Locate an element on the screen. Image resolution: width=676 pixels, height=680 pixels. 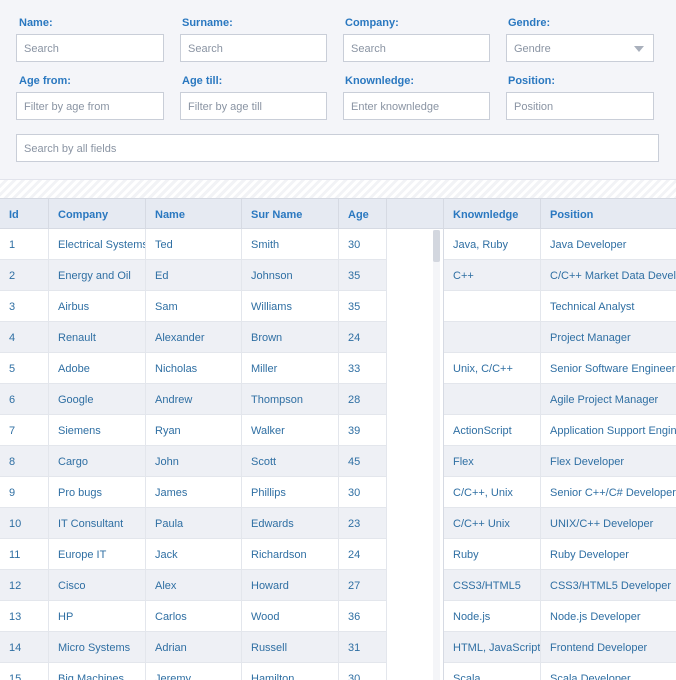
cell-surname: Hamilton is located at coordinates (290, 671).